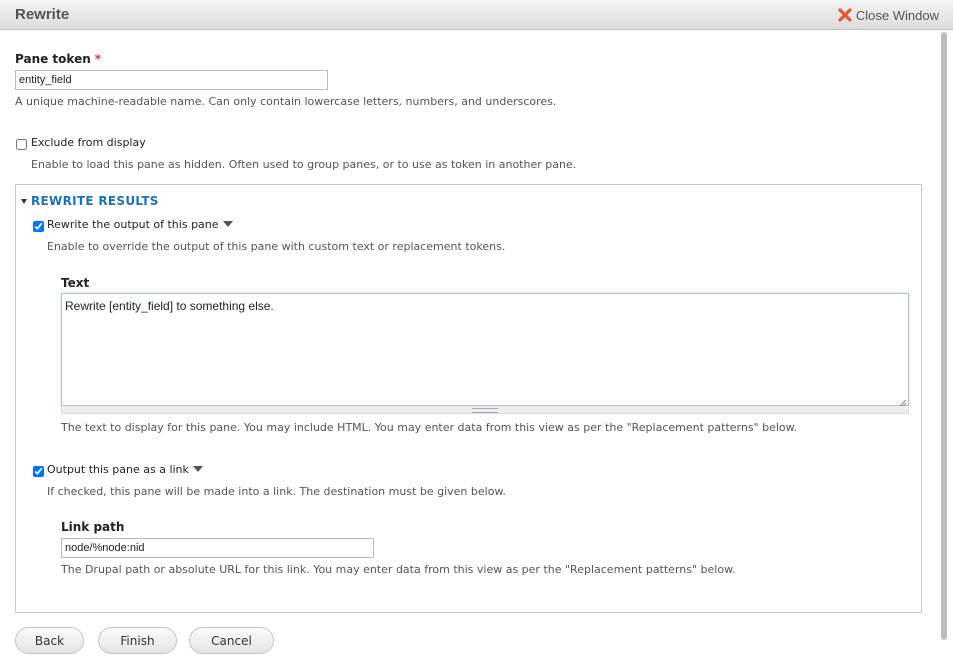 This screenshot has height=669, width=953. What do you see at coordinates (24, 201) in the screenshot?
I see `caret-down-icon` at bounding box center [24, 201].